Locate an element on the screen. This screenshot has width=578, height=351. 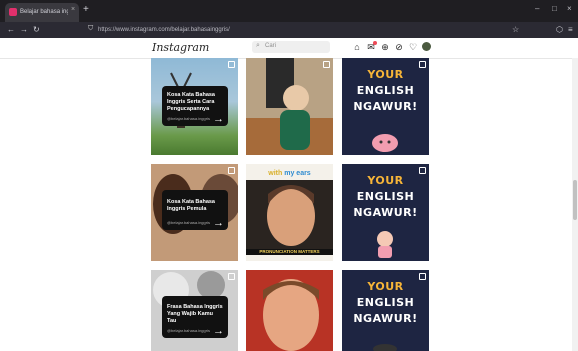
tab-title: Belajar bahasa inggris (@belaj is located at coordinates (44, 12).